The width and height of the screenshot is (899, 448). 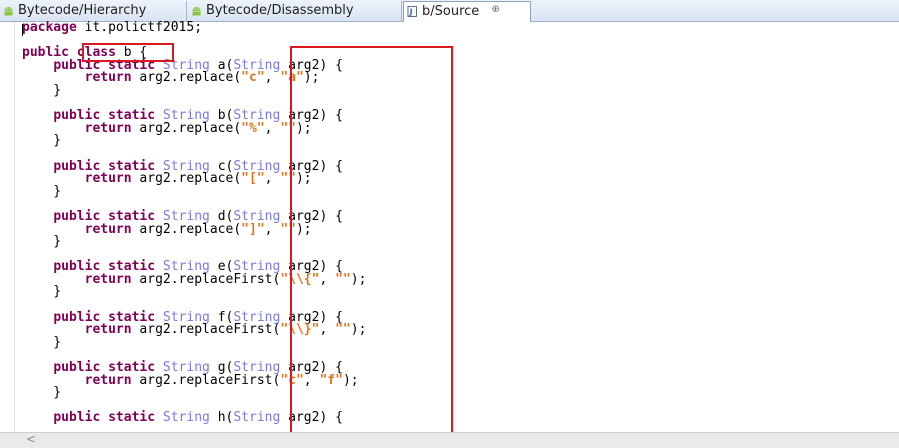 I want to click on tab-label: Bytecode/Disassembly, so click(x=280, y=10).